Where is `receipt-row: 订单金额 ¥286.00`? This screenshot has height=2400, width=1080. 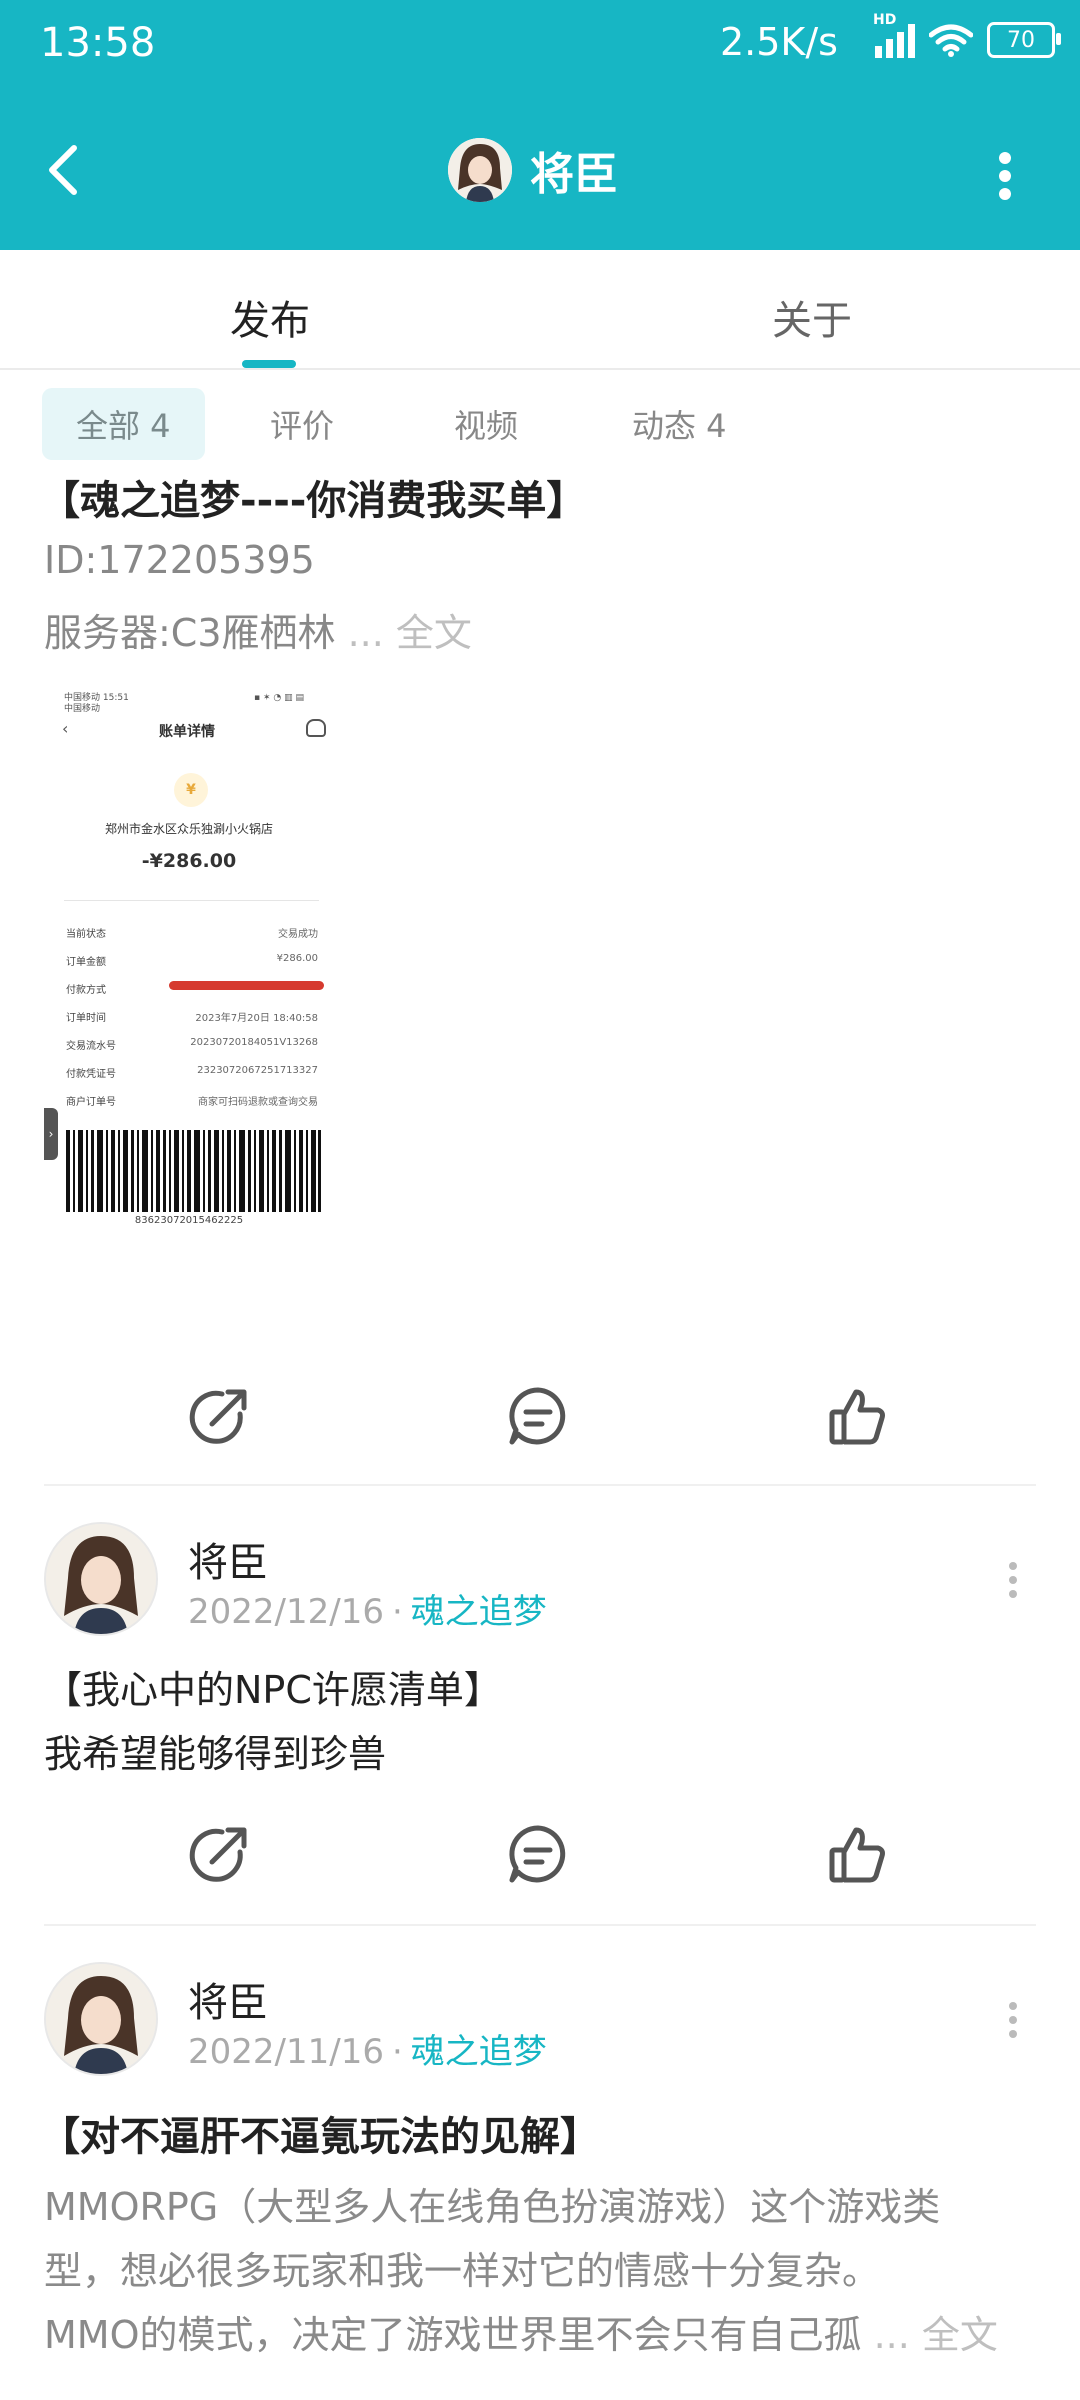 receipt-row: 订单金额 ¥286.00 is located at coordinates (192, 960).